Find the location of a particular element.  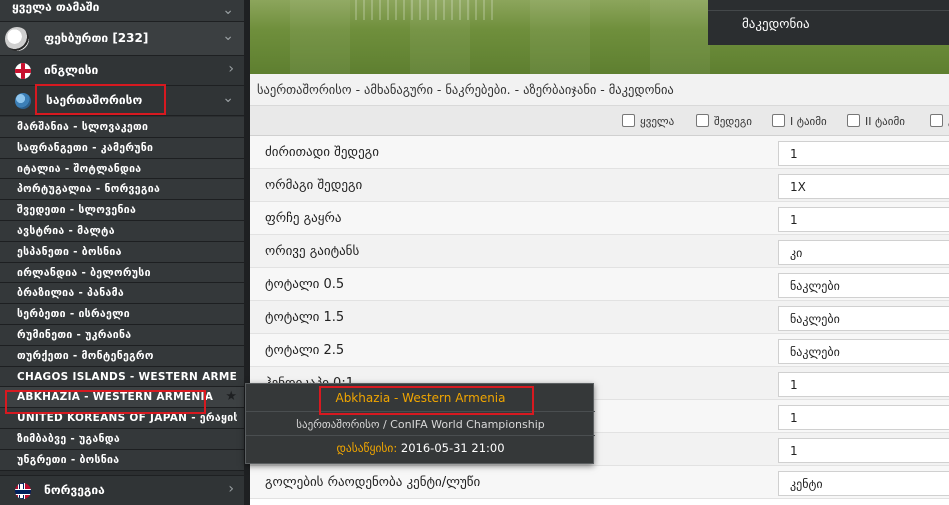

list-item: საფრანგეთი - კამერუნი is located at coordinates (122, 148).